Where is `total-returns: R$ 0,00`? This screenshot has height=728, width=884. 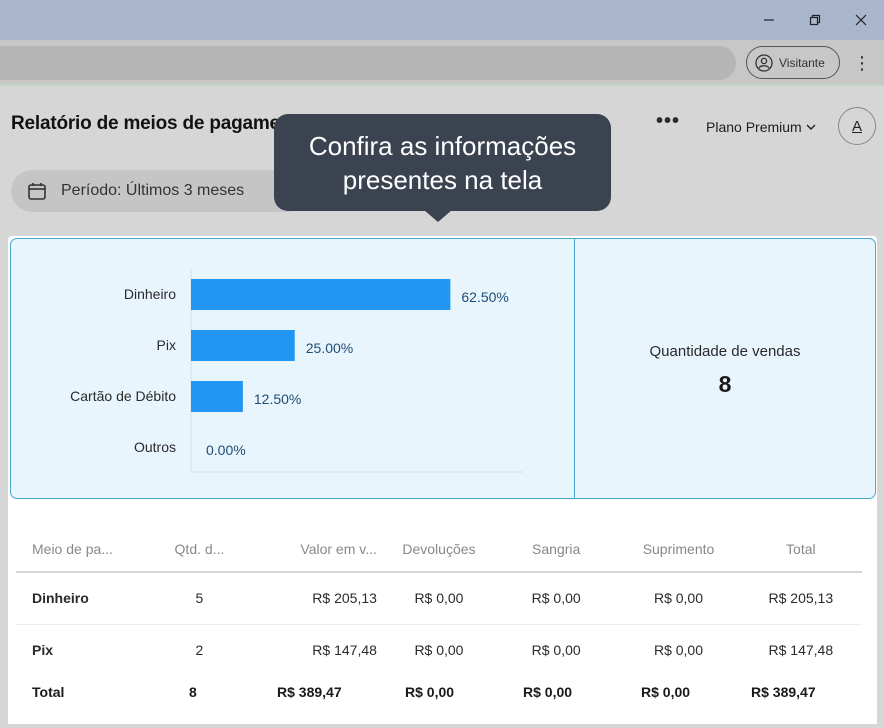
total-returns: R$ 0,00 is located at coordinates (430, 692).